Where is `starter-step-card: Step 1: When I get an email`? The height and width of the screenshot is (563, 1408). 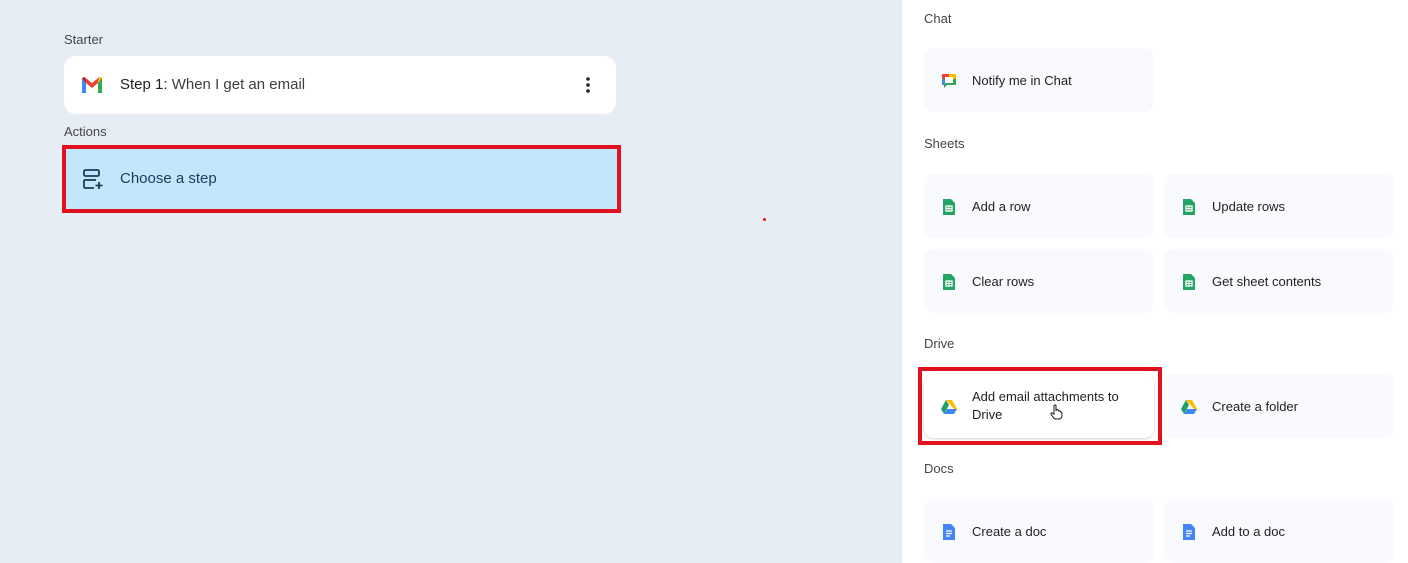 starter-step-card: Step 1: When I get an email is located at coordinates (340, 85).